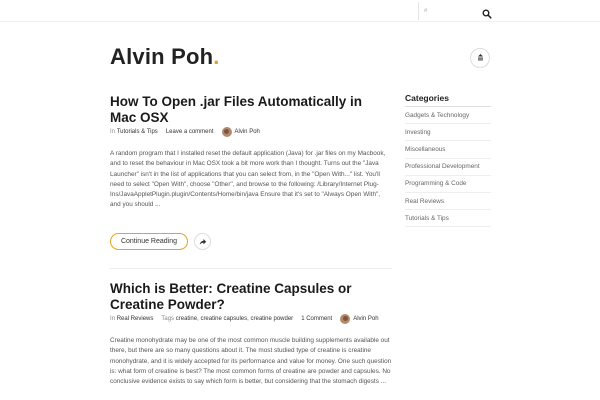  I want to click on menu-toggle-button, so click(480, 58).